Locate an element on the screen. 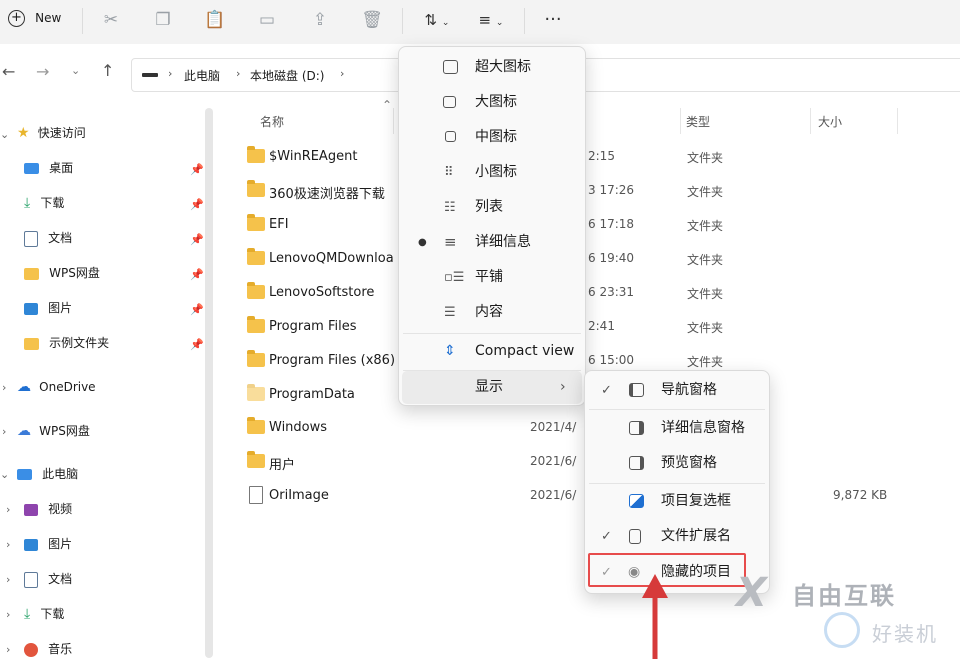  file-date: 6 15:00 is located at coordinates (611, 360).